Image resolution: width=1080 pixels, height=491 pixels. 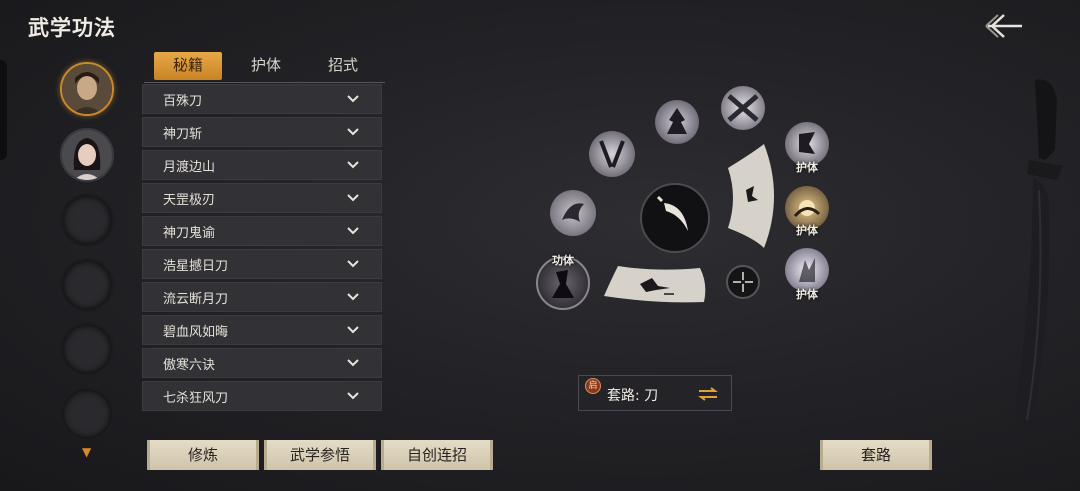 I want to click on list-item-label: 碧血风如晦, so click(x=196, y=332).